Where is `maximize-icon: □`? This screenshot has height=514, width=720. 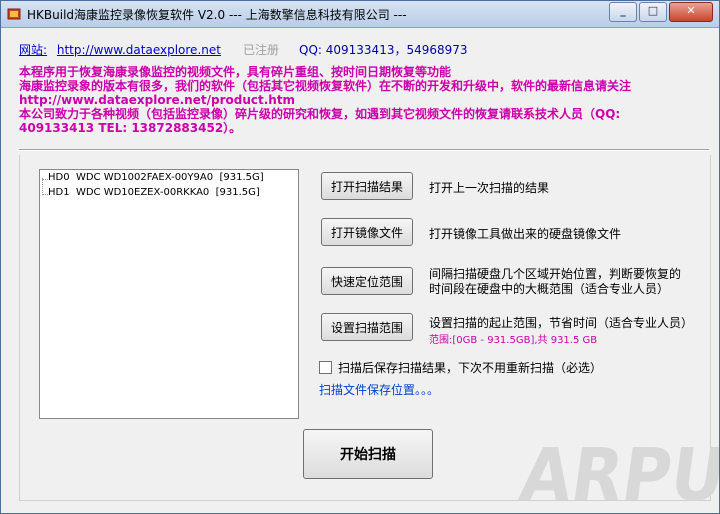 maximize-icon: □ is located at coordinates (653, 10).